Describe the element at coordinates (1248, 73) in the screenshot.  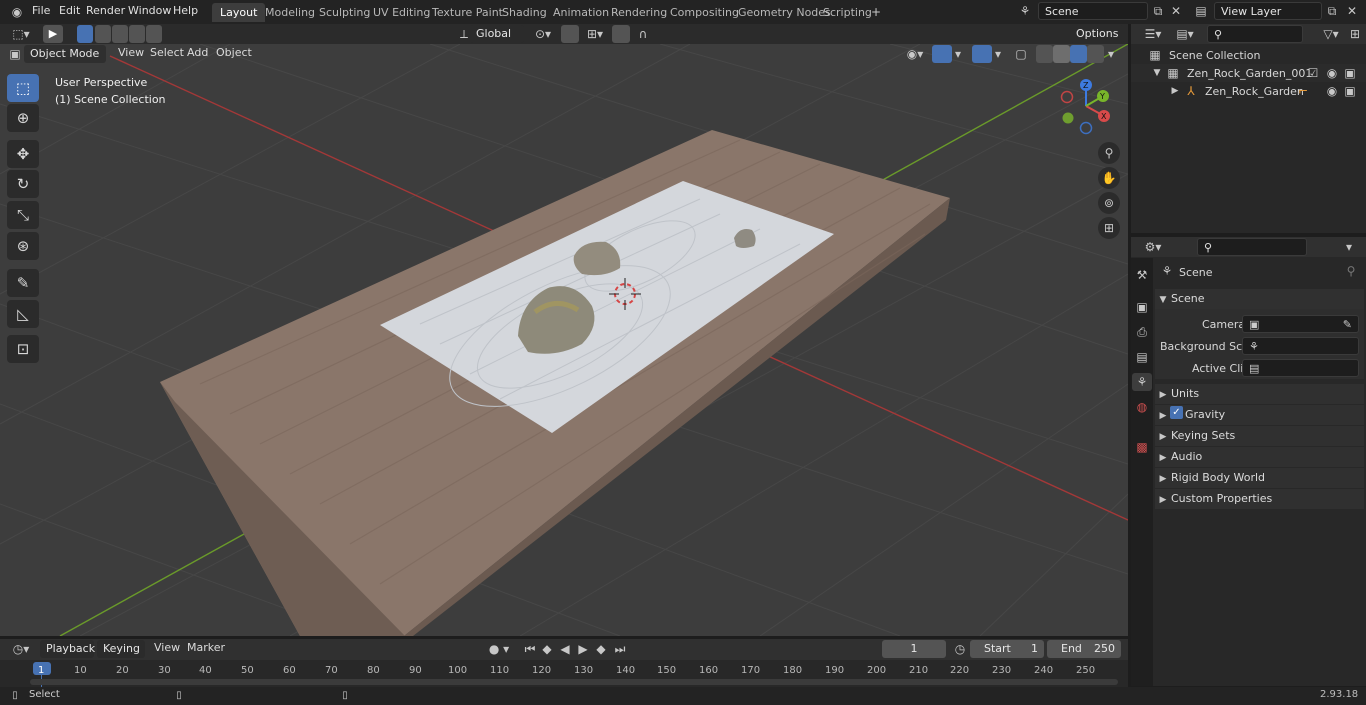
I see `outliner-row-collection: ▼ ▦ Zen_Rock_Garden_001 ☑ ◉ ▣` at that location.